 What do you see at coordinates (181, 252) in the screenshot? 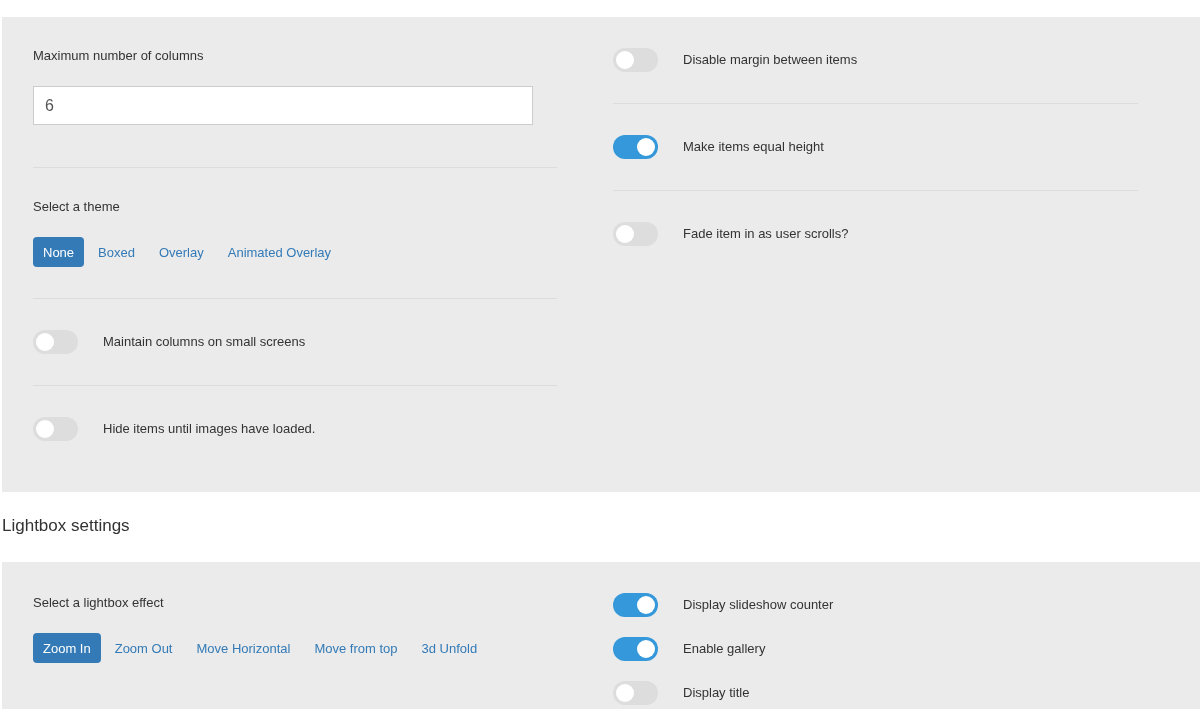
I see `option-button: Overlay` at bounding box center [181, 252].